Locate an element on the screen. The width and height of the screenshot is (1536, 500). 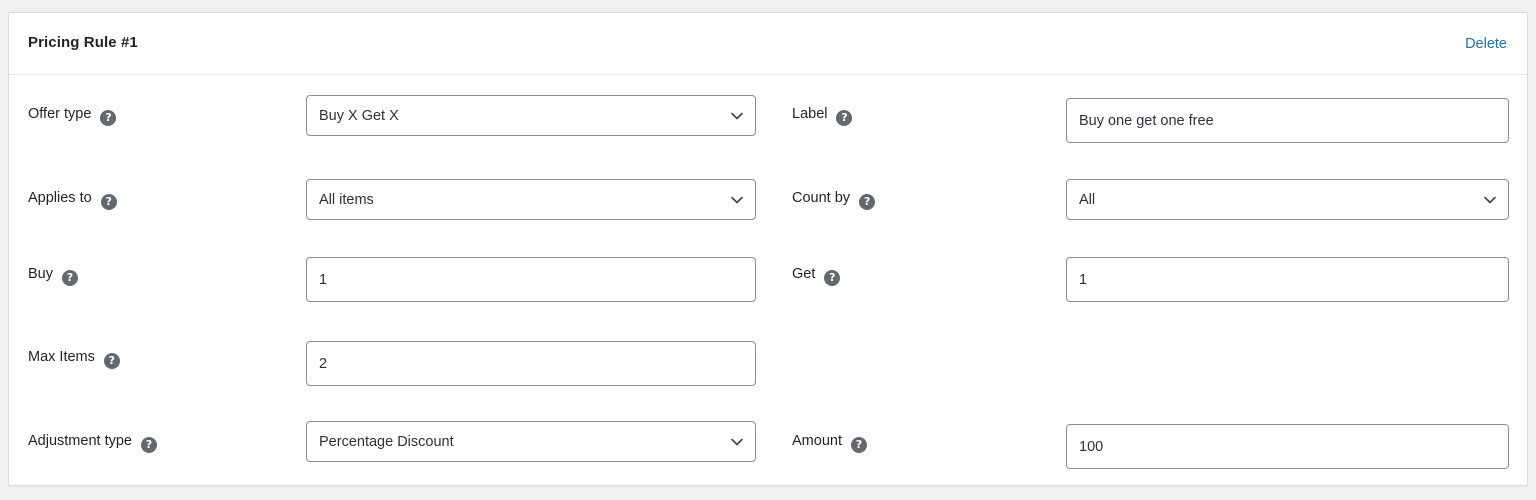
applies-to-label-text: Applies to is located at coordinates (60, 198).